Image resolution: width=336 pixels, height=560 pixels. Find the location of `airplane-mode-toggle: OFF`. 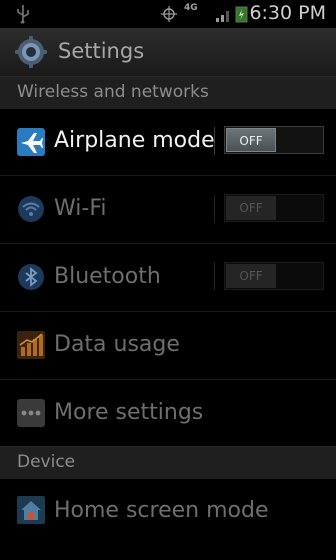

airplane-mode-toggle: OFF is located at coordinates (274, 140).